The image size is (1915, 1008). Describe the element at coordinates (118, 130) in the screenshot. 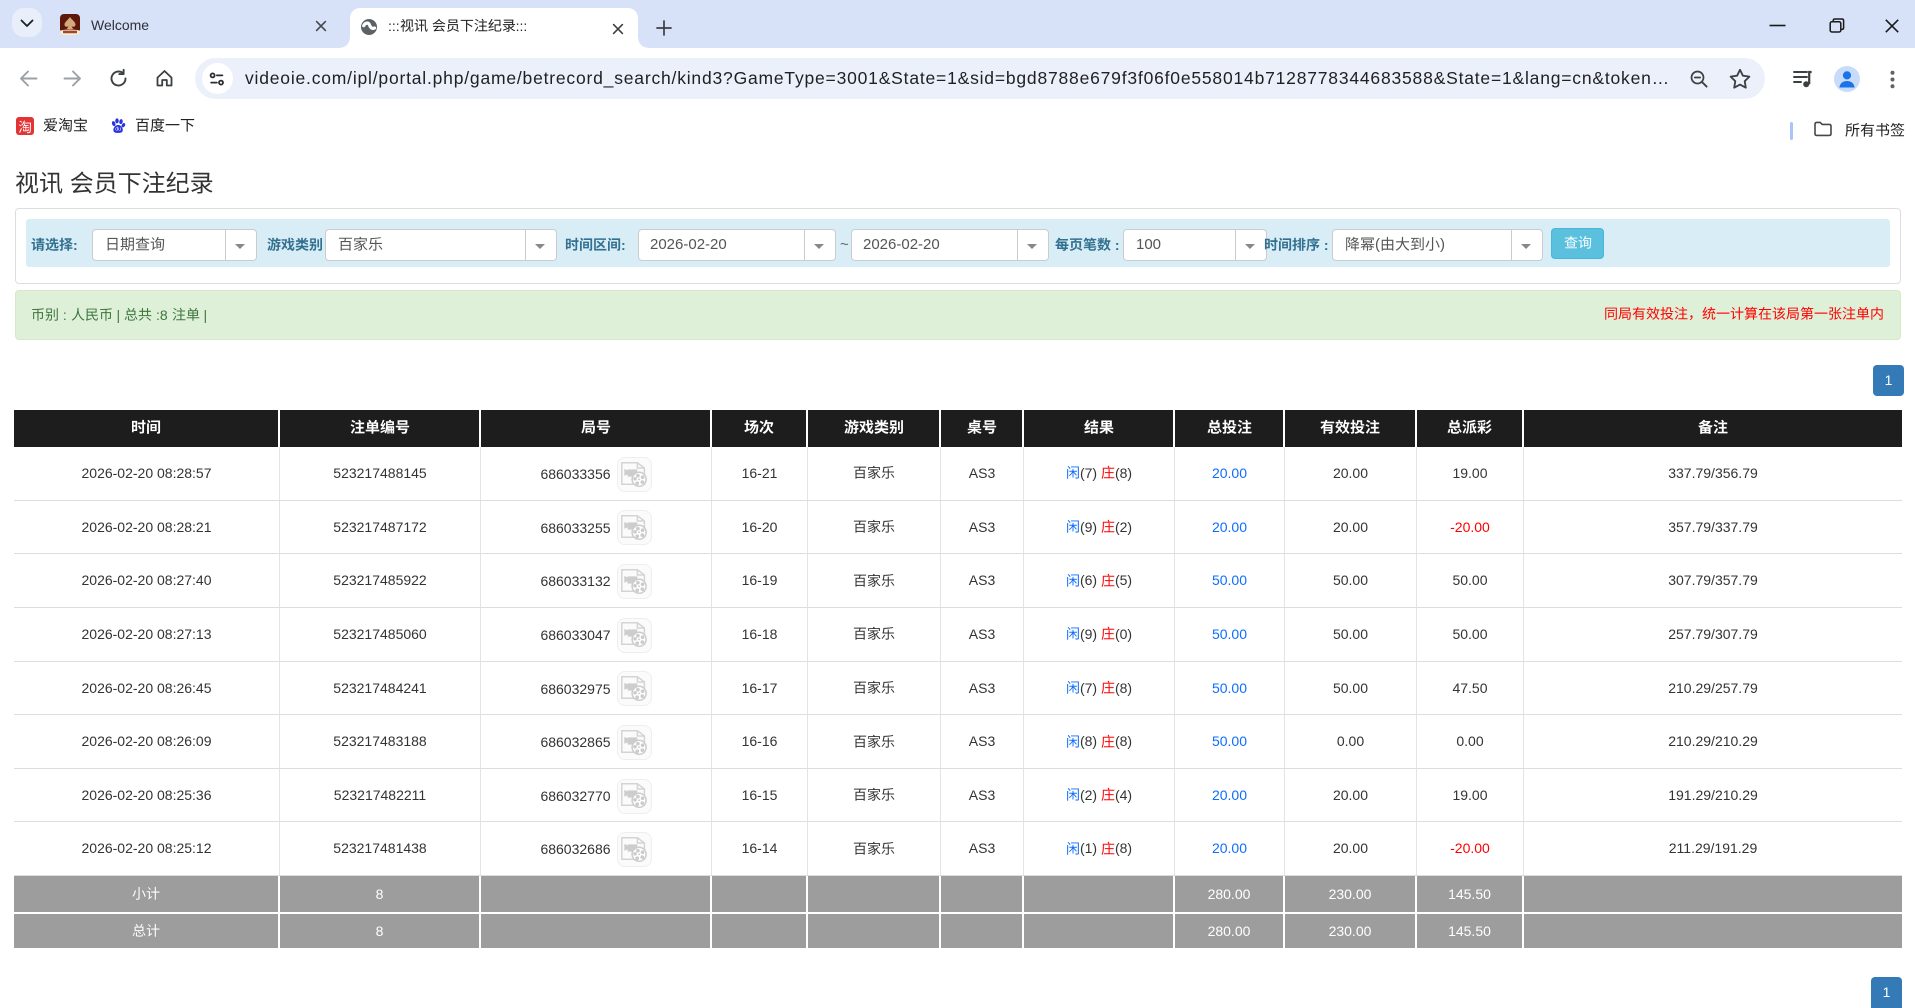

I see `svg-text: du` at that location.